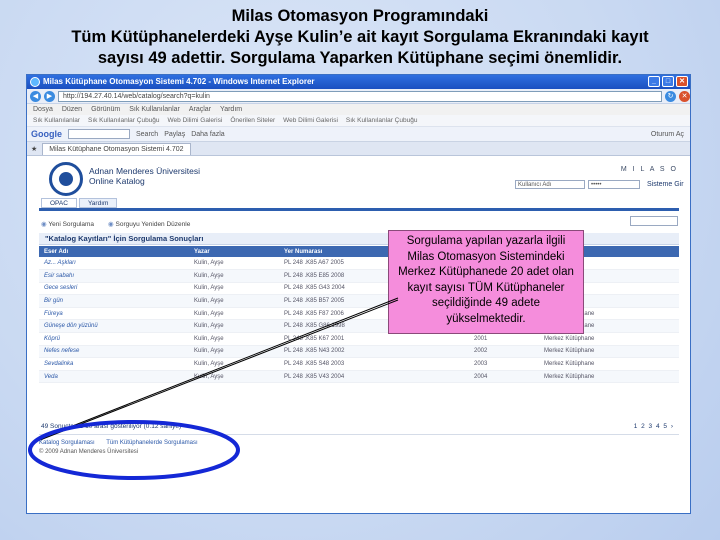 The image size is (720, 540). I want to click on cell-year: 2002, so click(504, 352).